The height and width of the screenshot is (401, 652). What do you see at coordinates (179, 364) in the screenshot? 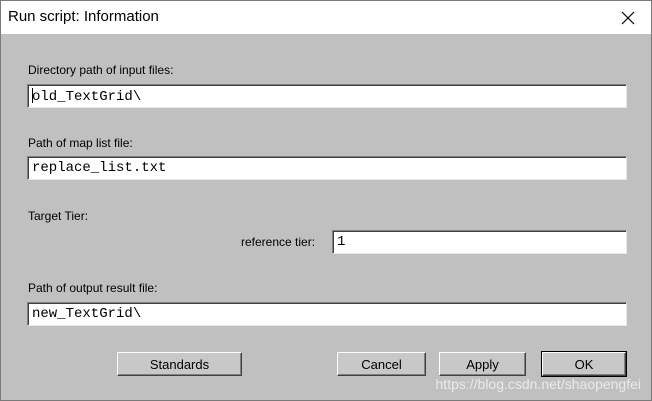
I see `standards-button: Standards` at bounding box center [179, 364].